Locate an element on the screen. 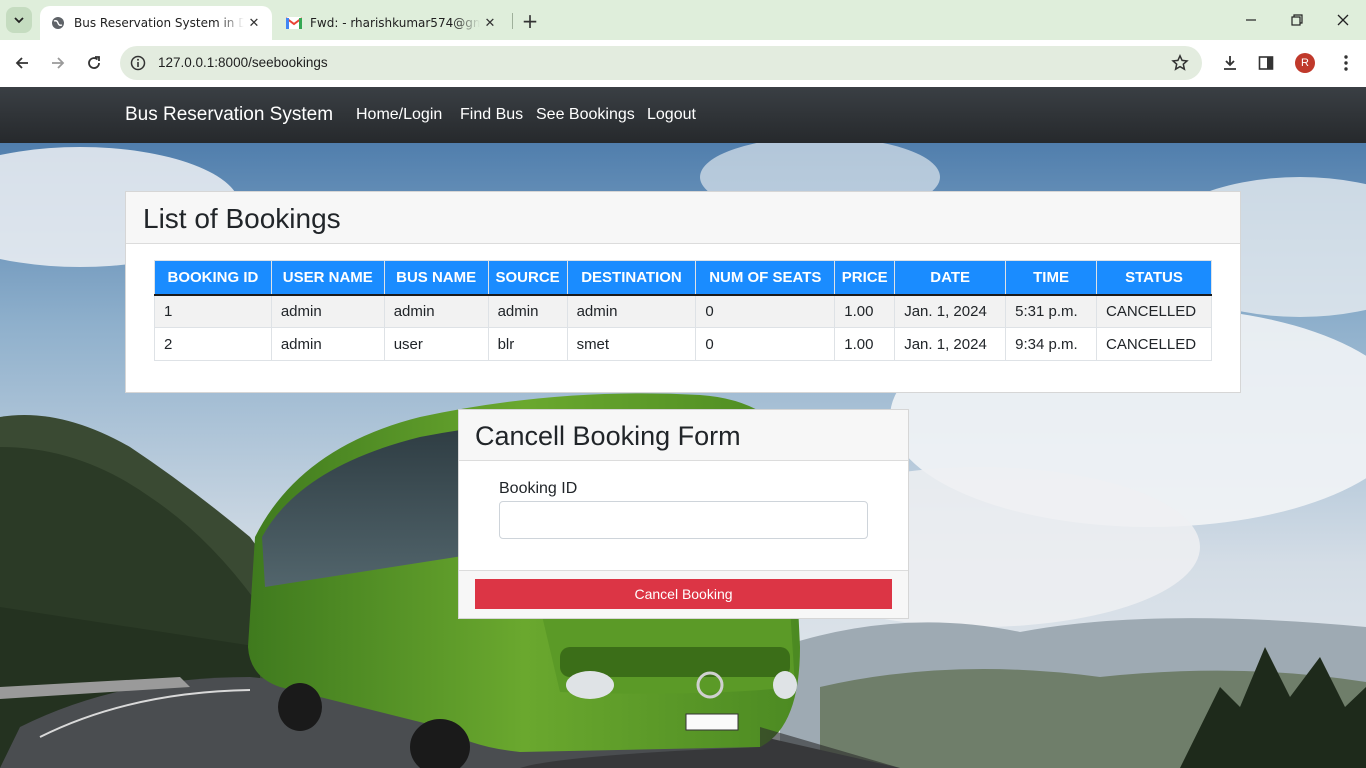 This screenshot has height=768, width=1366. nav-link-see-bookings: See Bookings is located at coordinates (585, 115).